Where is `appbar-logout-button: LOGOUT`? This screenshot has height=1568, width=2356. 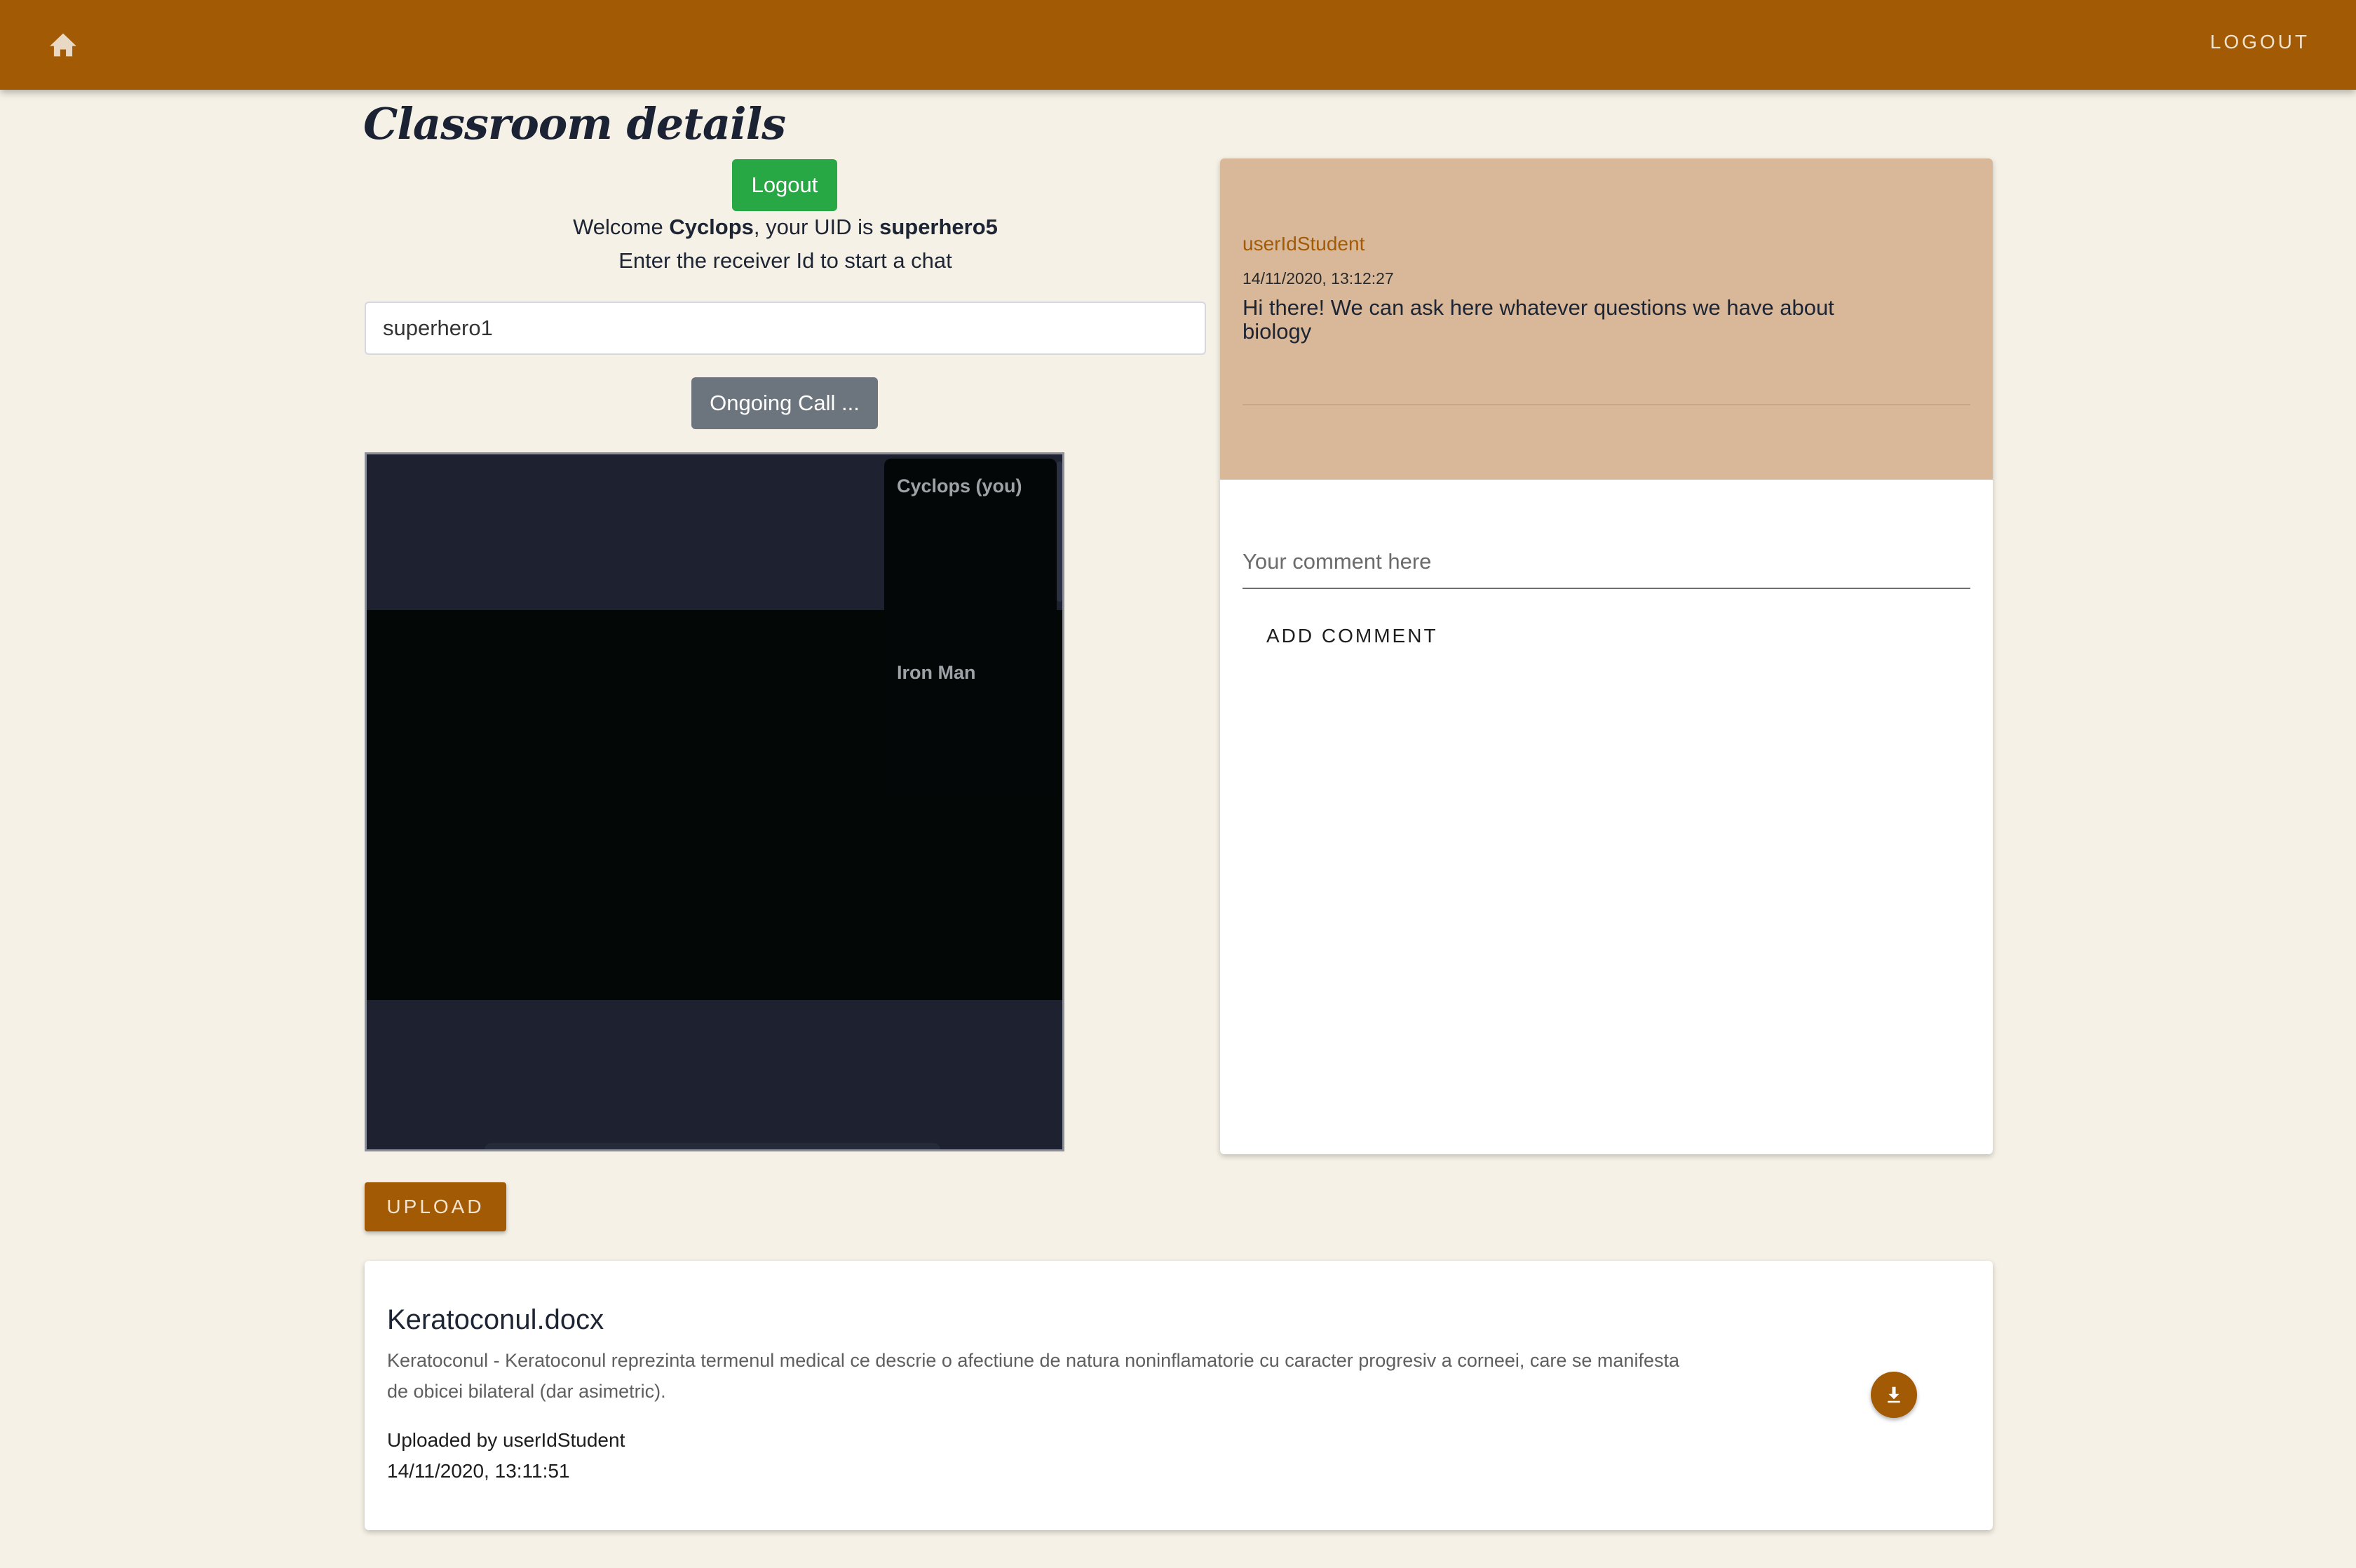 appbar-logout-button: LOGOUT is located at coordinates (2260, 42).